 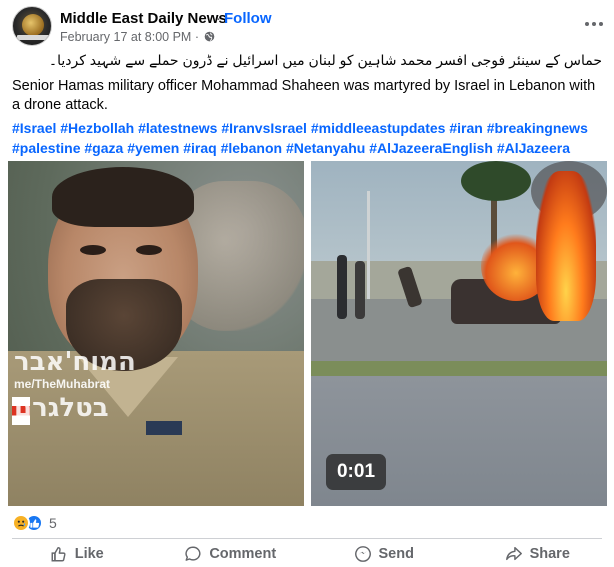 I want to click on actions-divider, so click(x=307, y=538).